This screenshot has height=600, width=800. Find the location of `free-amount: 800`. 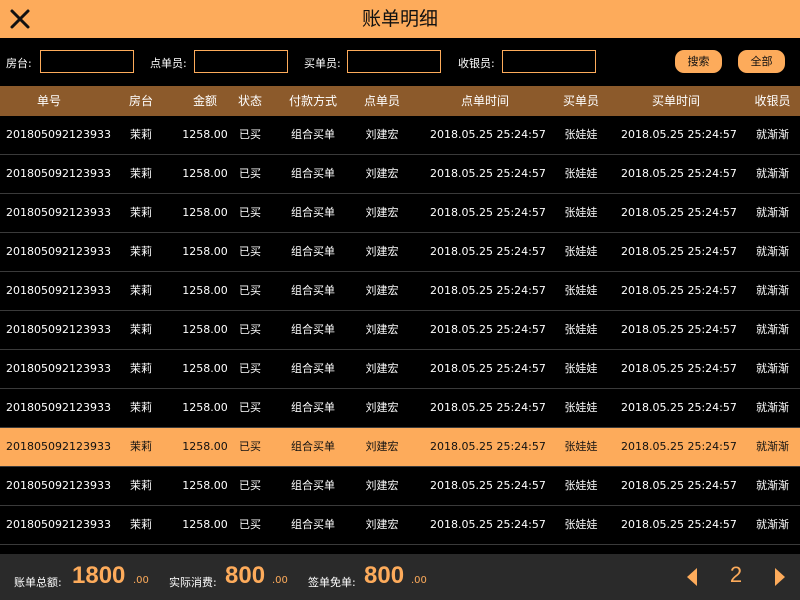

free-amount: 800 is located at coordinates (384, 575).